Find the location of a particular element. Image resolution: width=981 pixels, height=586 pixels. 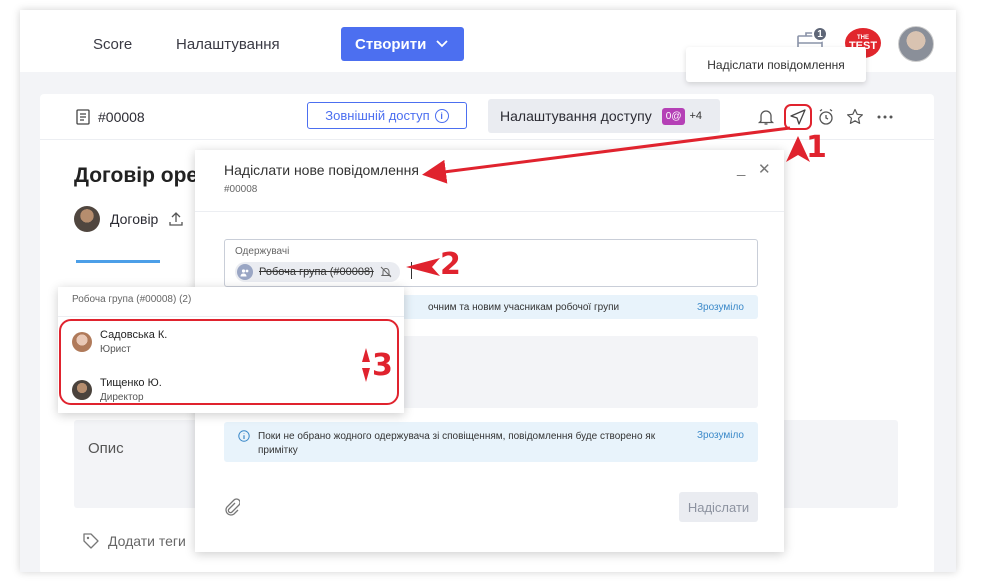

modal-subtitle: #00008 is located at coordinates (241, 189).